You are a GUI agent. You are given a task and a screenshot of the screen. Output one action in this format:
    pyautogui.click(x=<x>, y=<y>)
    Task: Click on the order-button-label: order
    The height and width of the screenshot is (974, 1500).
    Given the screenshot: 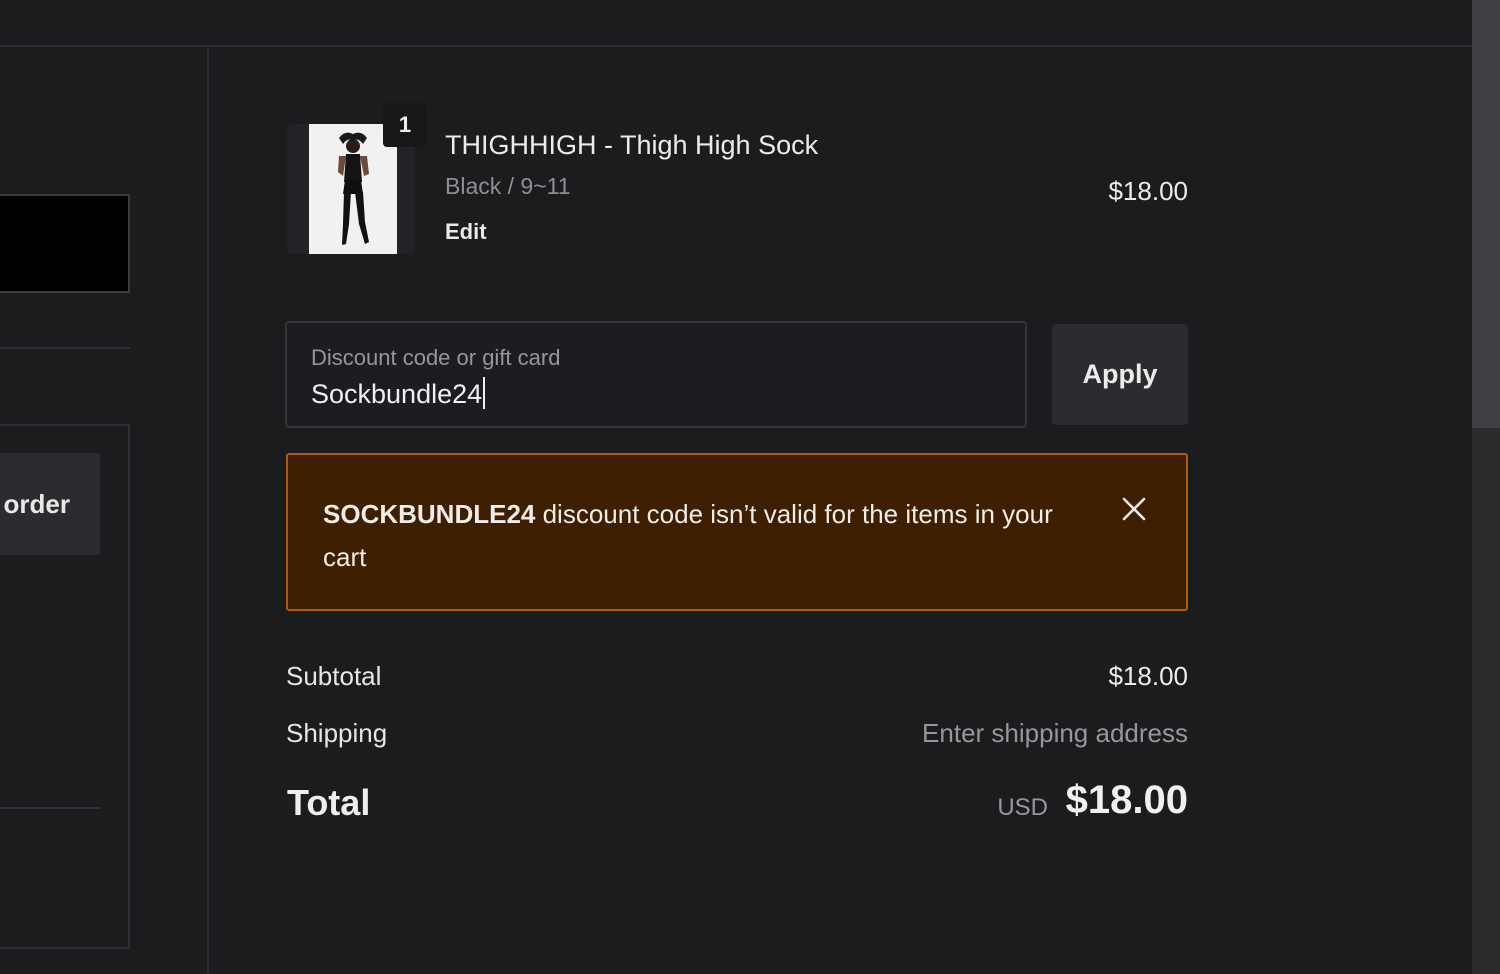 What is the action you would take?
    pyautogui.click(x=36, y=503)
    